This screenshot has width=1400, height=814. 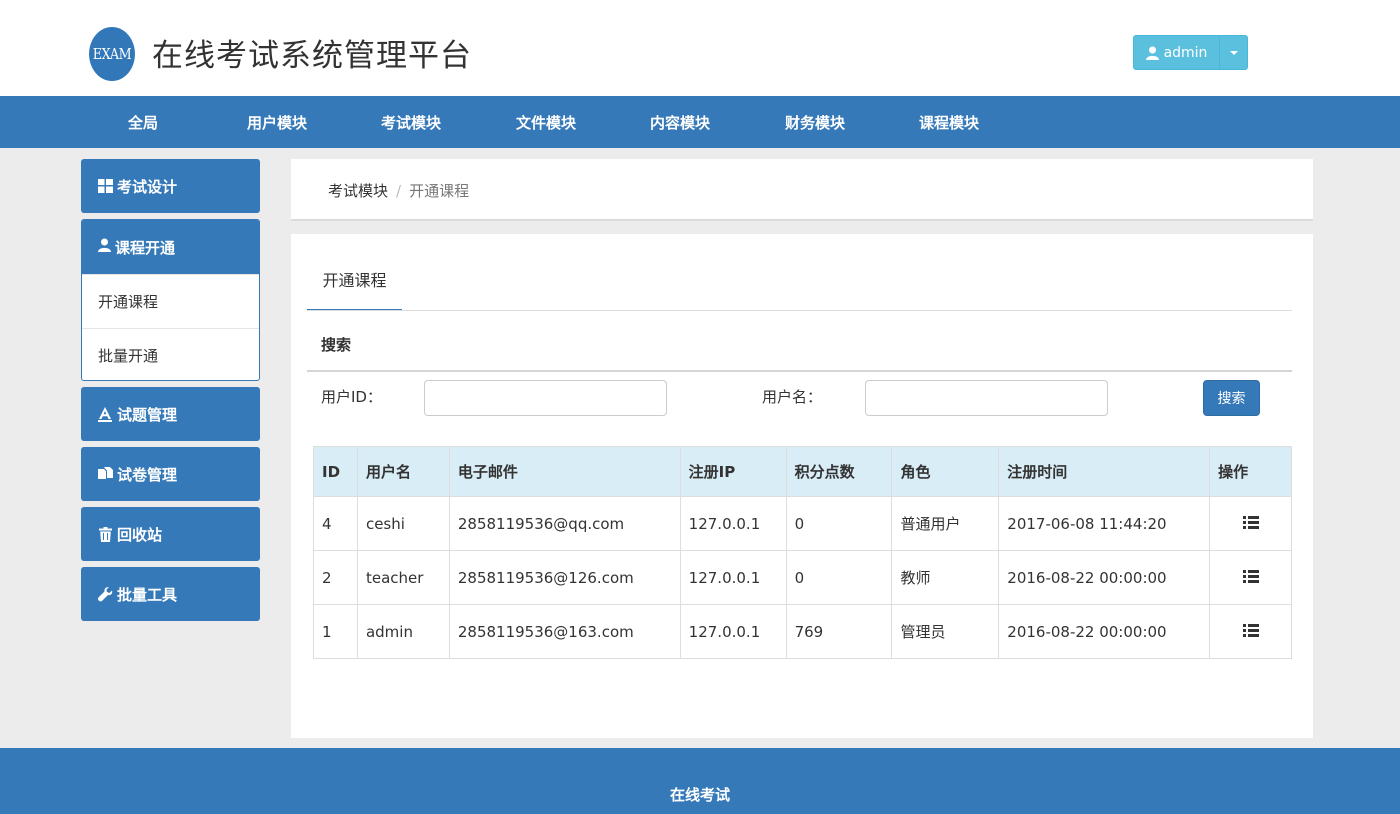 What do you see at coordinates (733, 471) in the screenshot?
I see `column-header-ip: 注册IP` at bounding box center [733, 471].